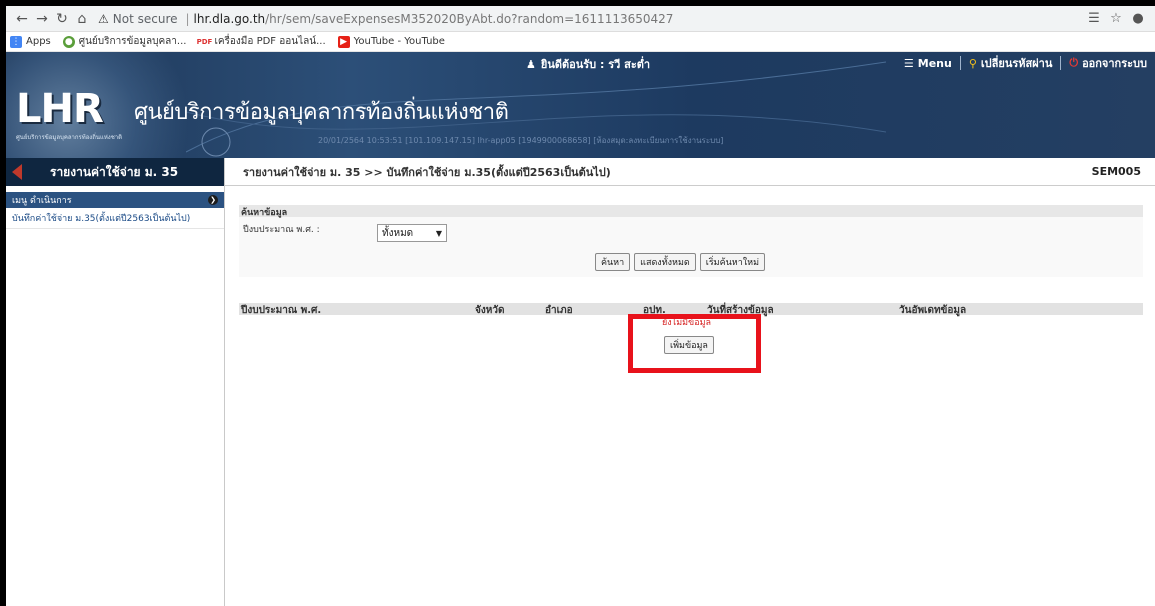  Describe the element at coordinates (103, 18) in the screenshot. I see `warning-icon: ⚠` at that location.